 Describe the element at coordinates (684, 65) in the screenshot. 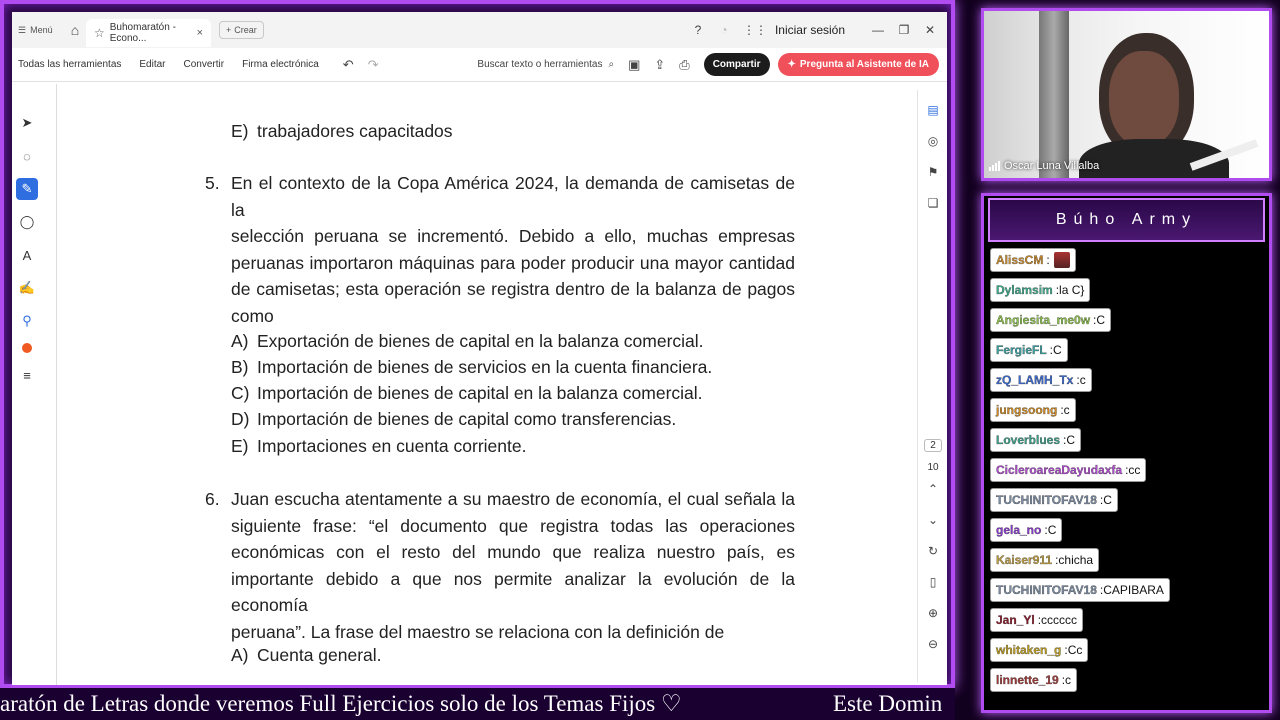

I see `print-icon: ⎙` at that location.